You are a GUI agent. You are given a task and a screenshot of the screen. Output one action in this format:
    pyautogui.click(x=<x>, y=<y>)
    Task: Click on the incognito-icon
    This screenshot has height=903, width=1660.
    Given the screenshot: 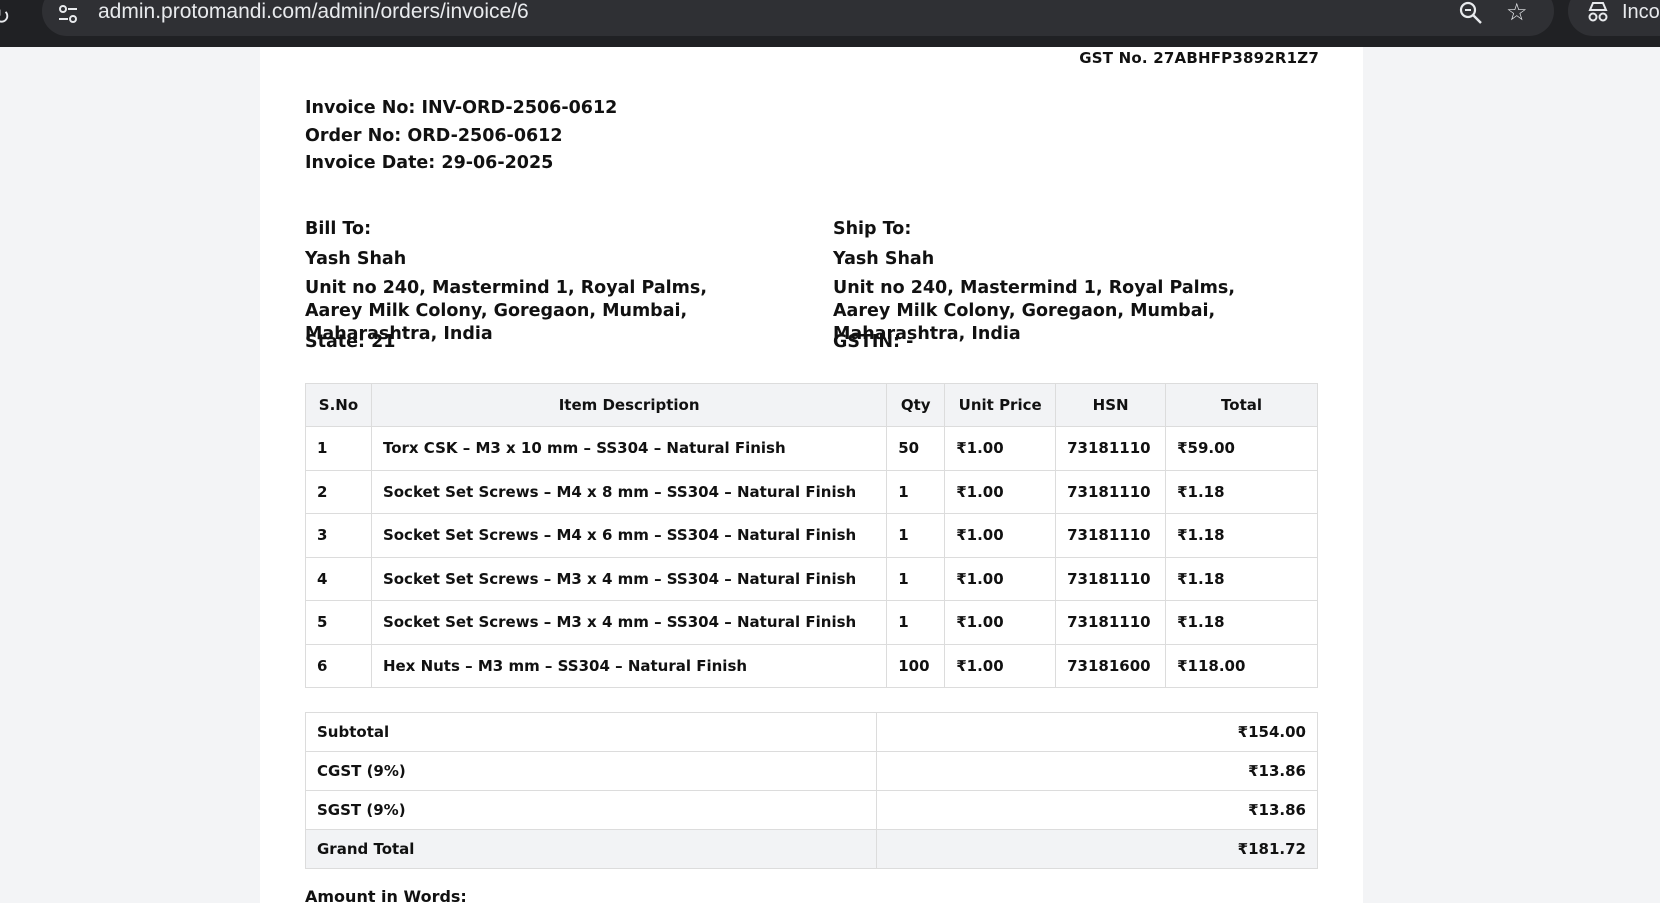 What is the action you would take?
    pyautogui.click(x=1598, y=11)
    